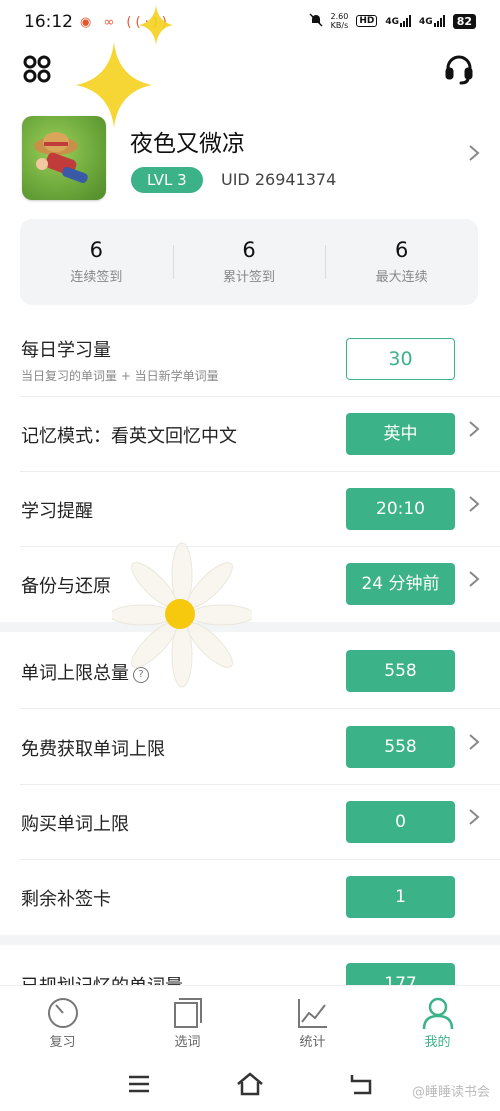  What do you see at coordinates (361, 1084) in the screenshot?
I see `back-icon` at bounding box center [361, 1084].